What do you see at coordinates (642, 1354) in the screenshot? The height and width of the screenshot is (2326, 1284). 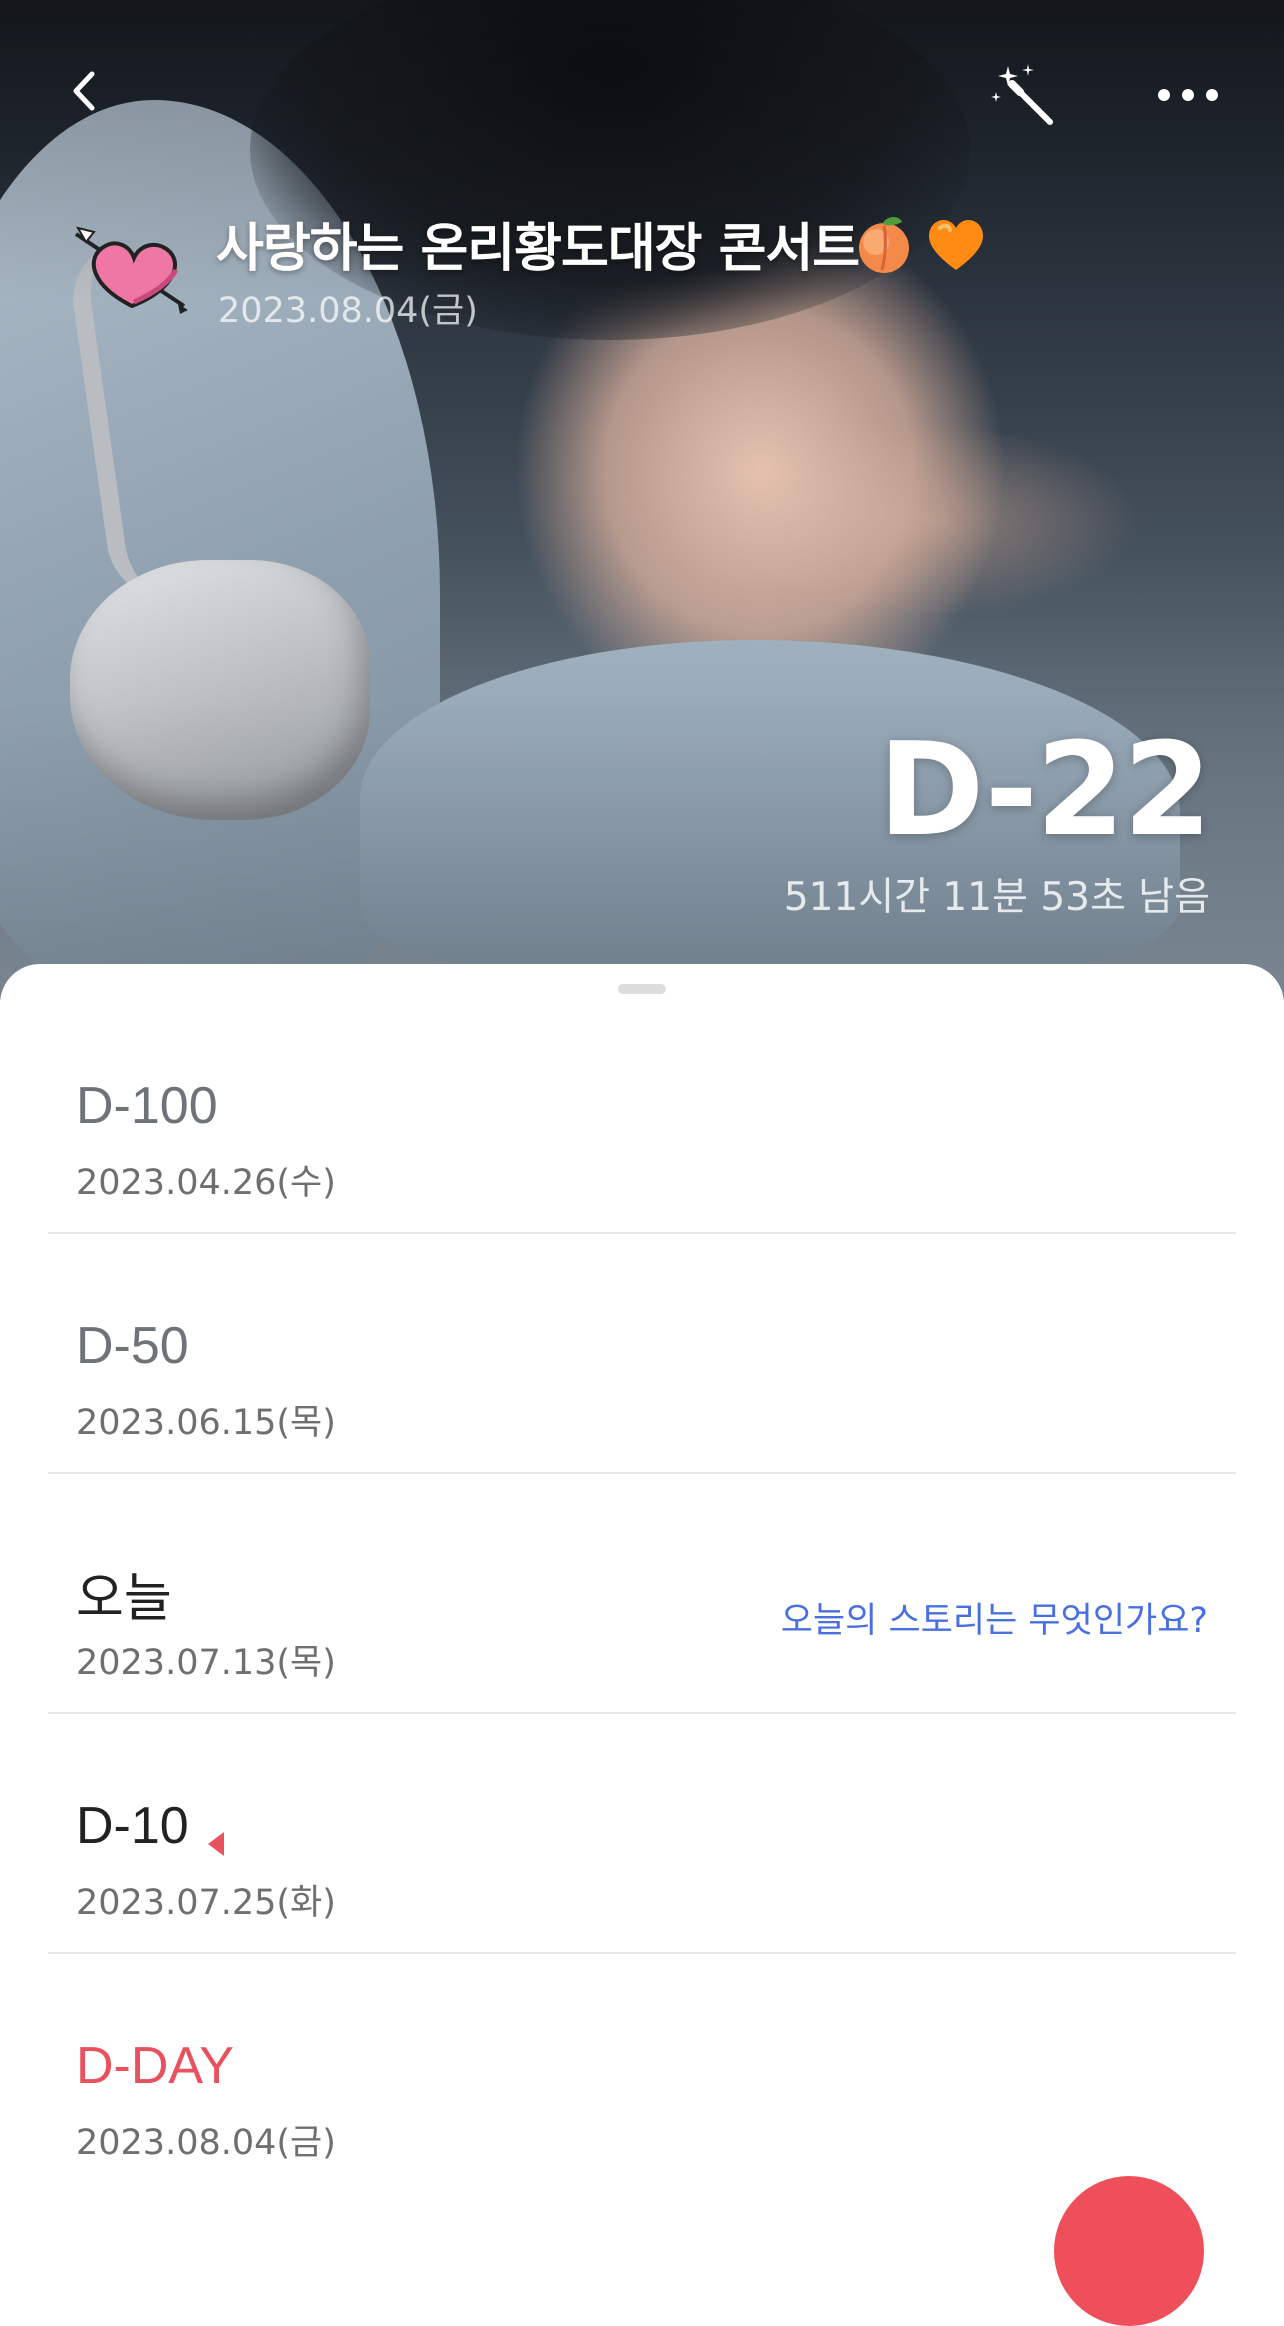 I see `milestone-row: D-50 2023.06.15(목)` at bounding box center [642, 1354].